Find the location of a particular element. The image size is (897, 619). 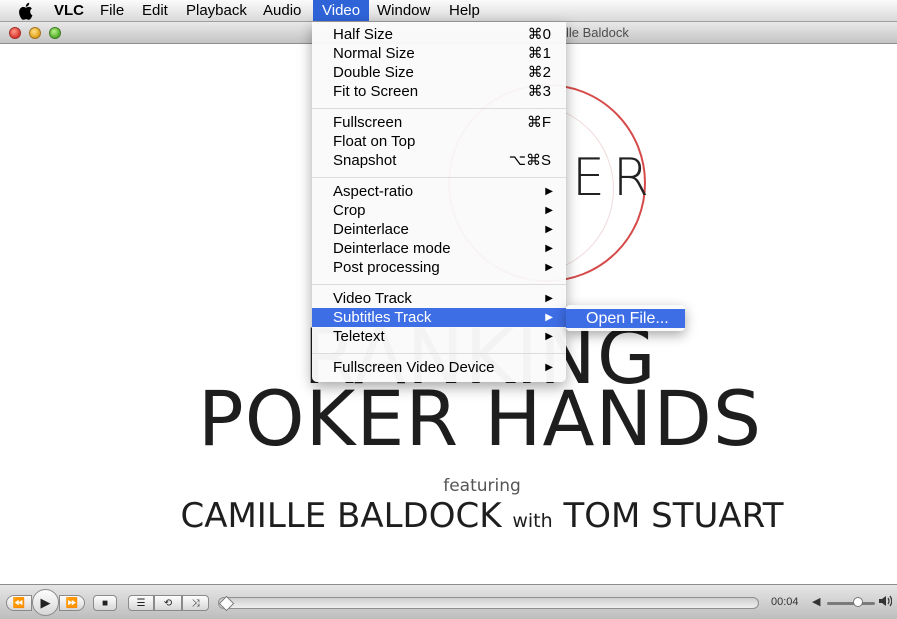

menu-window: Window is located at coordinates (403, 10).